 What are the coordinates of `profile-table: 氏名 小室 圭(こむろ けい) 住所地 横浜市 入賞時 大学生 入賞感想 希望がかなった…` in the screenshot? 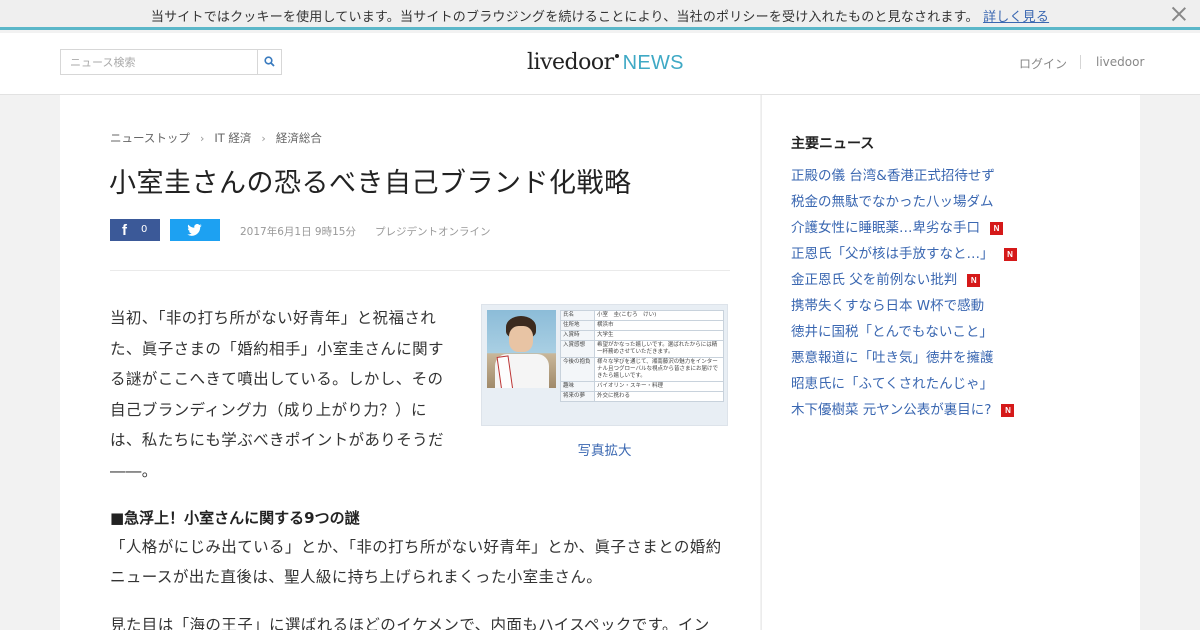 It's located at (642, 356).